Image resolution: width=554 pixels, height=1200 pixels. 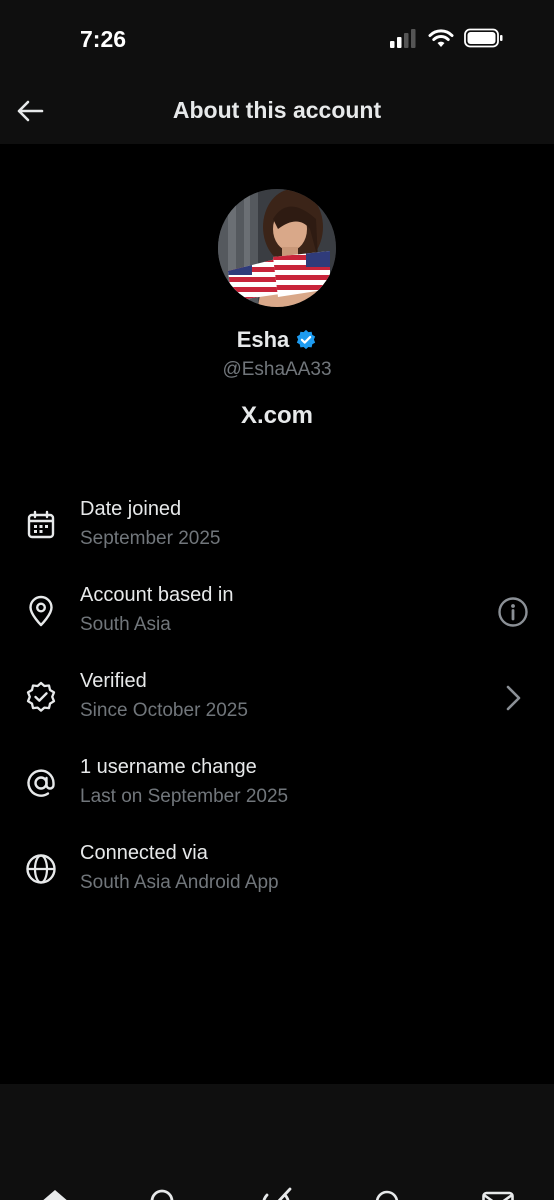 What do you see at coordinates (55, 1193) in the screenshot?
I see `home-icon` at bounding box center [55, 1193].